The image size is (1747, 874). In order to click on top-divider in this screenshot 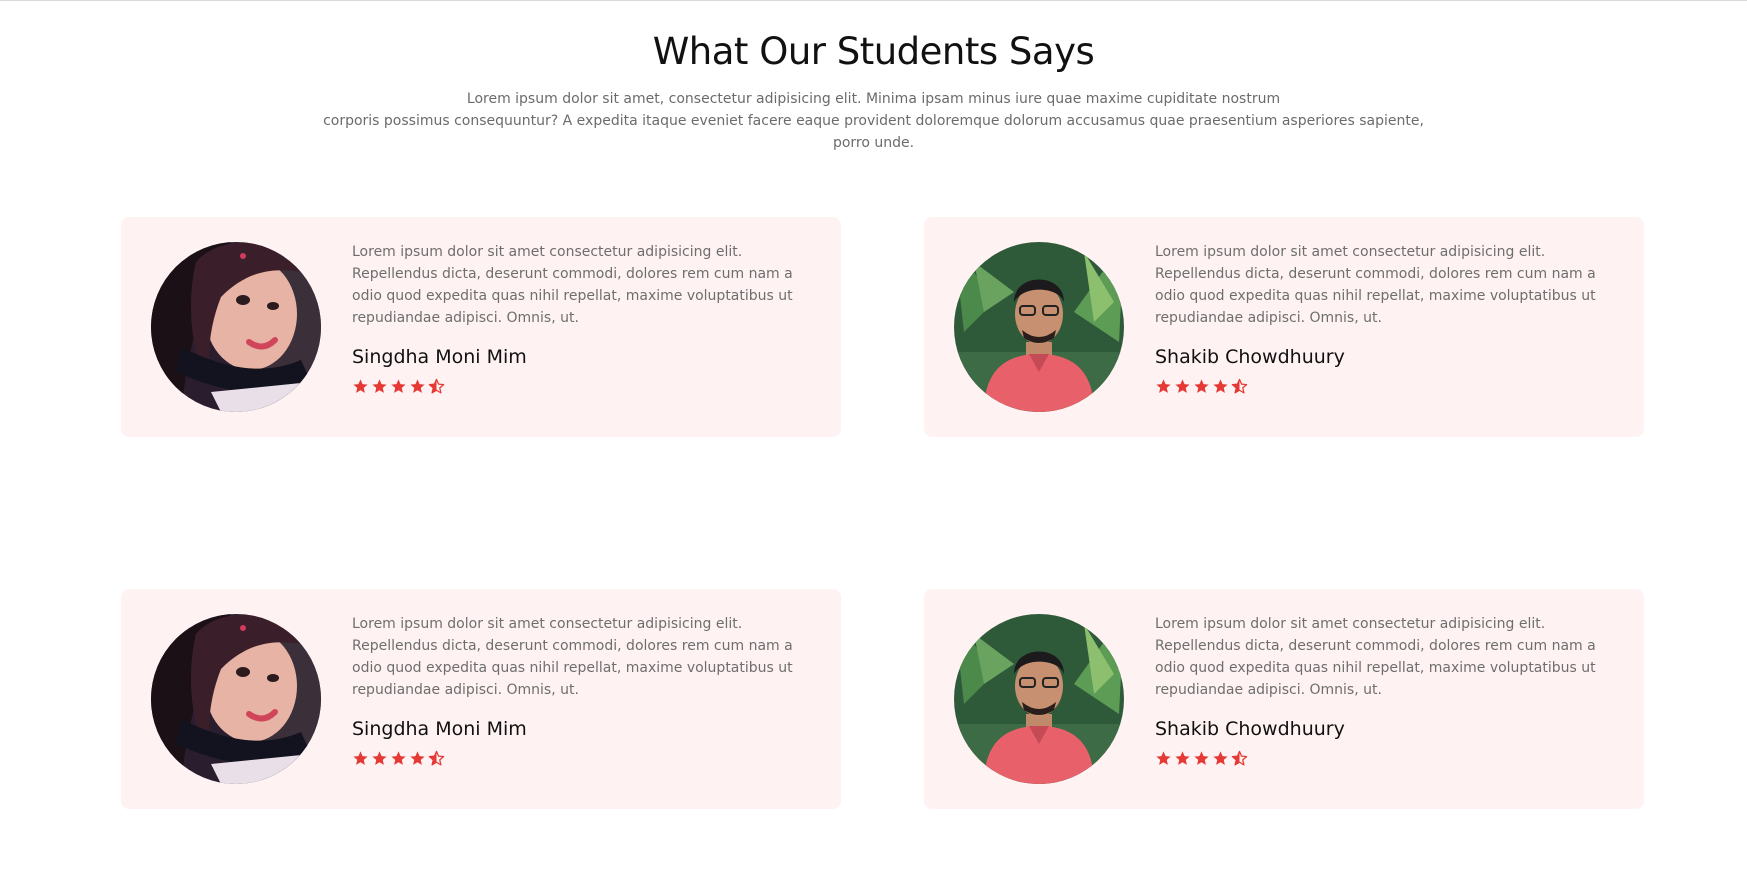, I will do `click(873, 0)`.